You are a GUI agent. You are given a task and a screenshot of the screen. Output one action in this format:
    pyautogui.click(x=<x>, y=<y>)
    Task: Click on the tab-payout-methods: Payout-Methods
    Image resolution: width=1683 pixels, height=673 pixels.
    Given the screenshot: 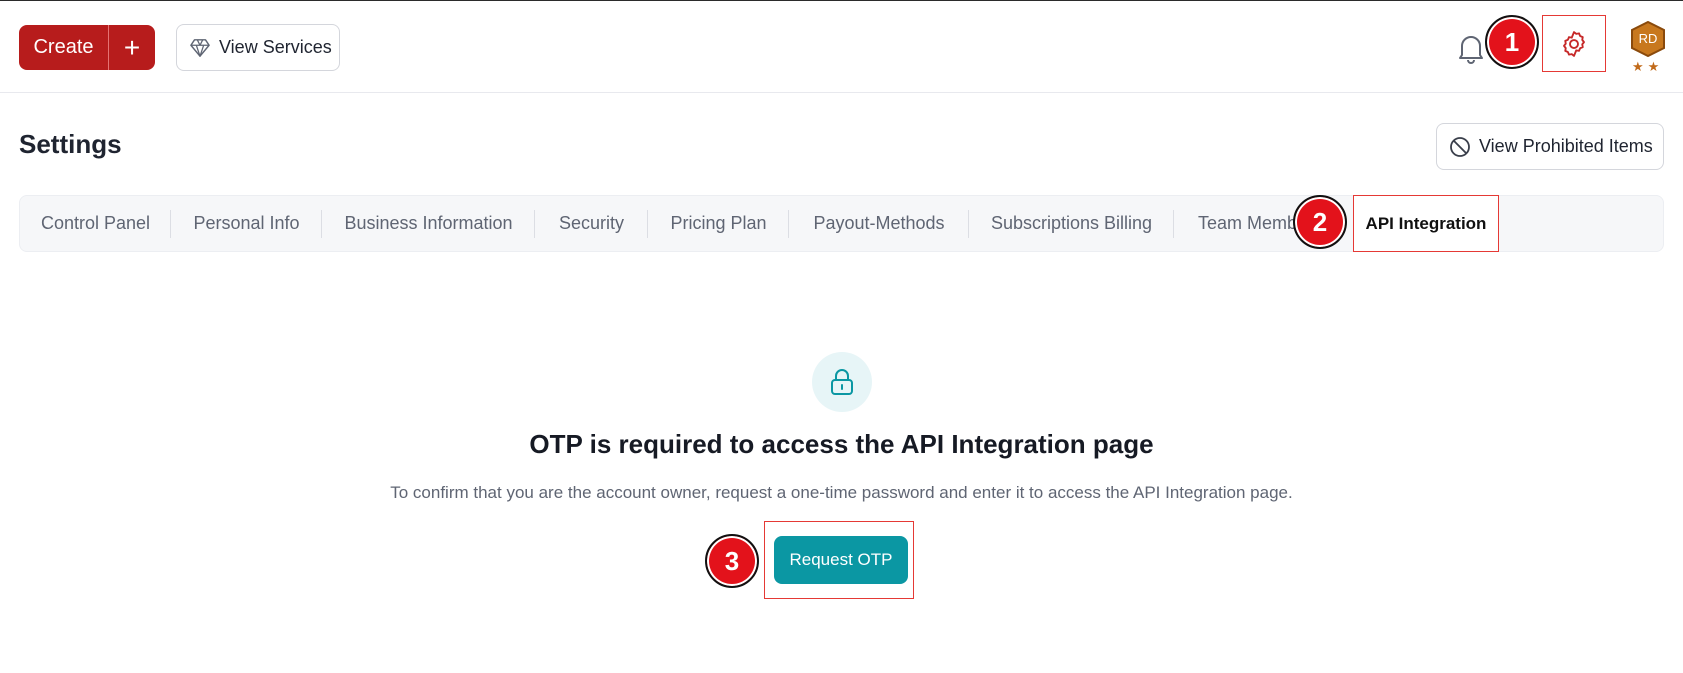 What is the action you would take?
    pyautogui.click(x=879, y=223)
    